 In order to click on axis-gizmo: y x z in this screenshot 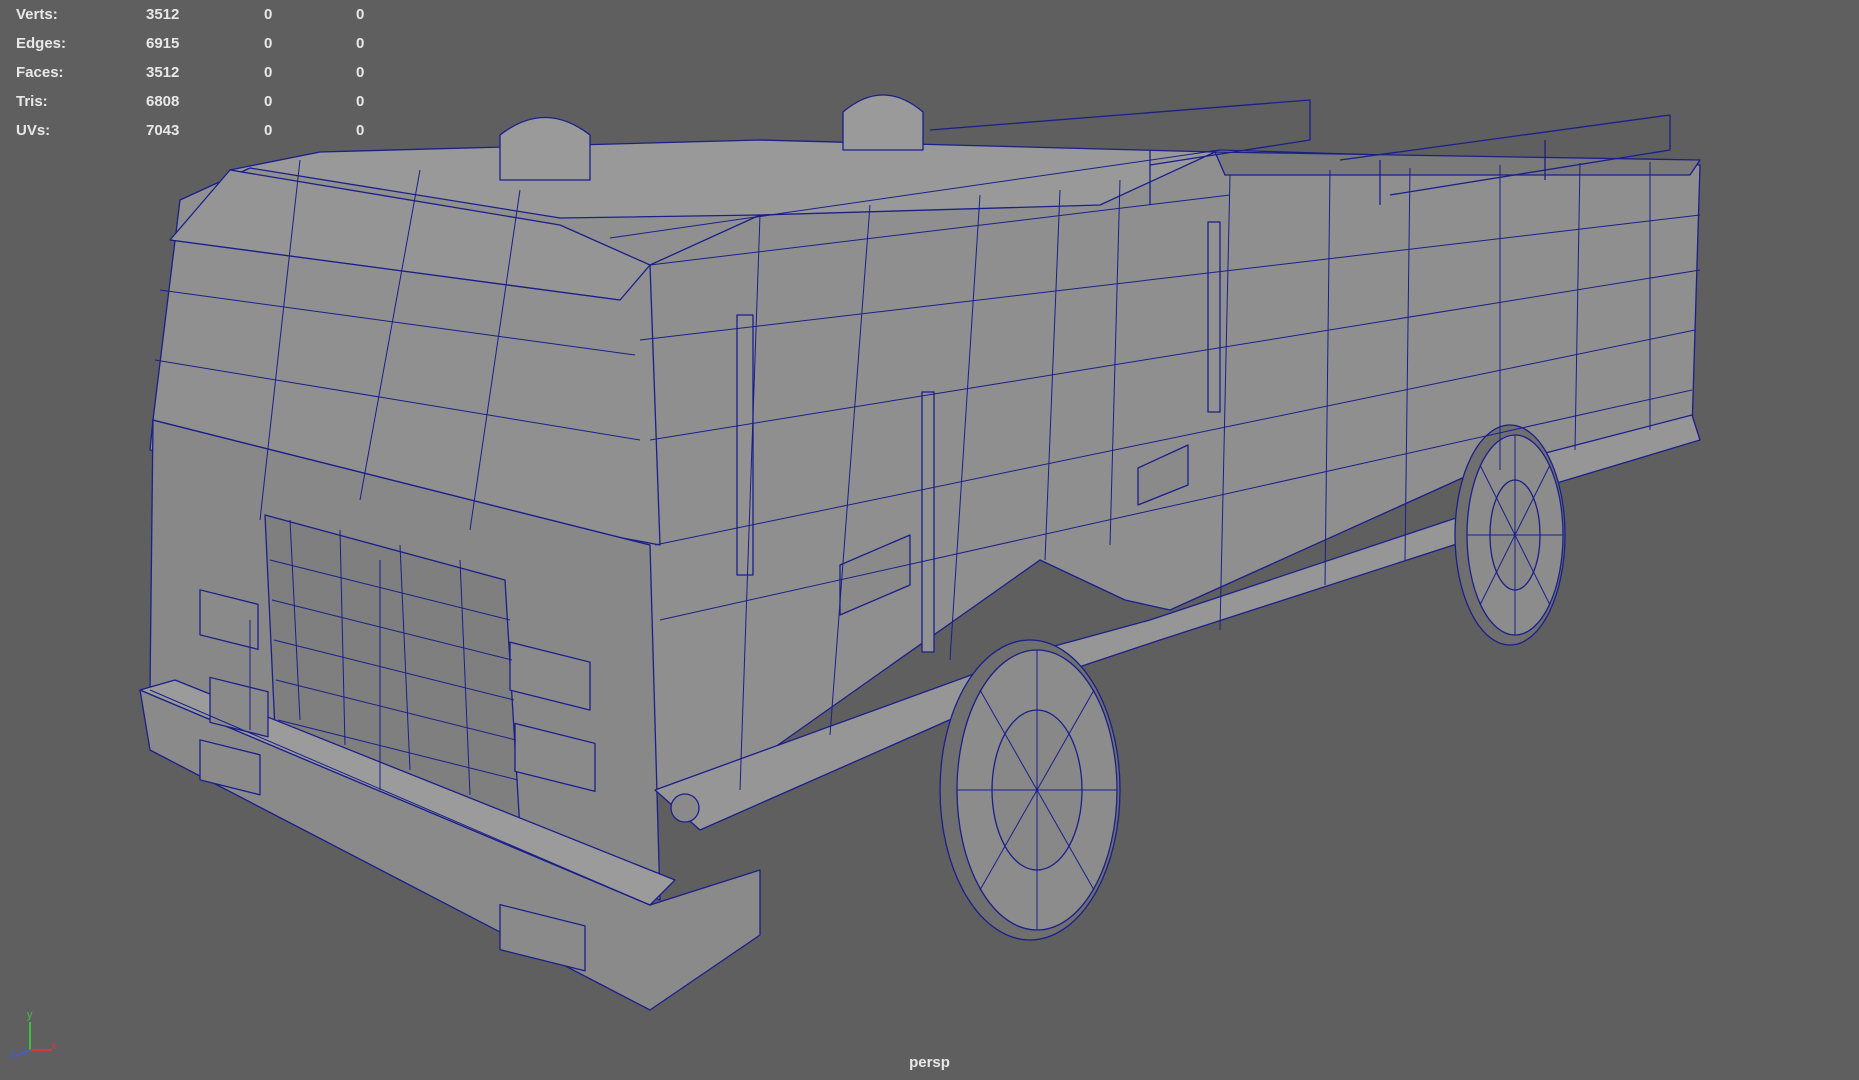, I will do `click(33, 1033)`.